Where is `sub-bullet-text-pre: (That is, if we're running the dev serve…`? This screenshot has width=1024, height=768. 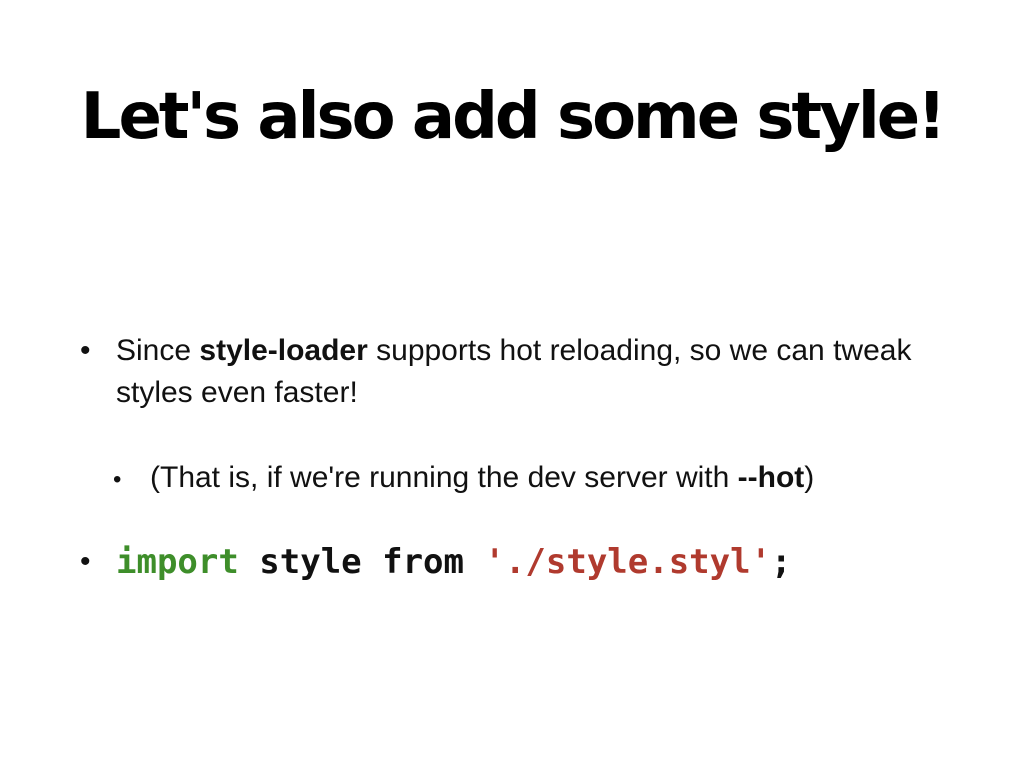 sub-bullet-text-pre: (That is, if we're running the dev serve… is located at coordinates (444, 477).